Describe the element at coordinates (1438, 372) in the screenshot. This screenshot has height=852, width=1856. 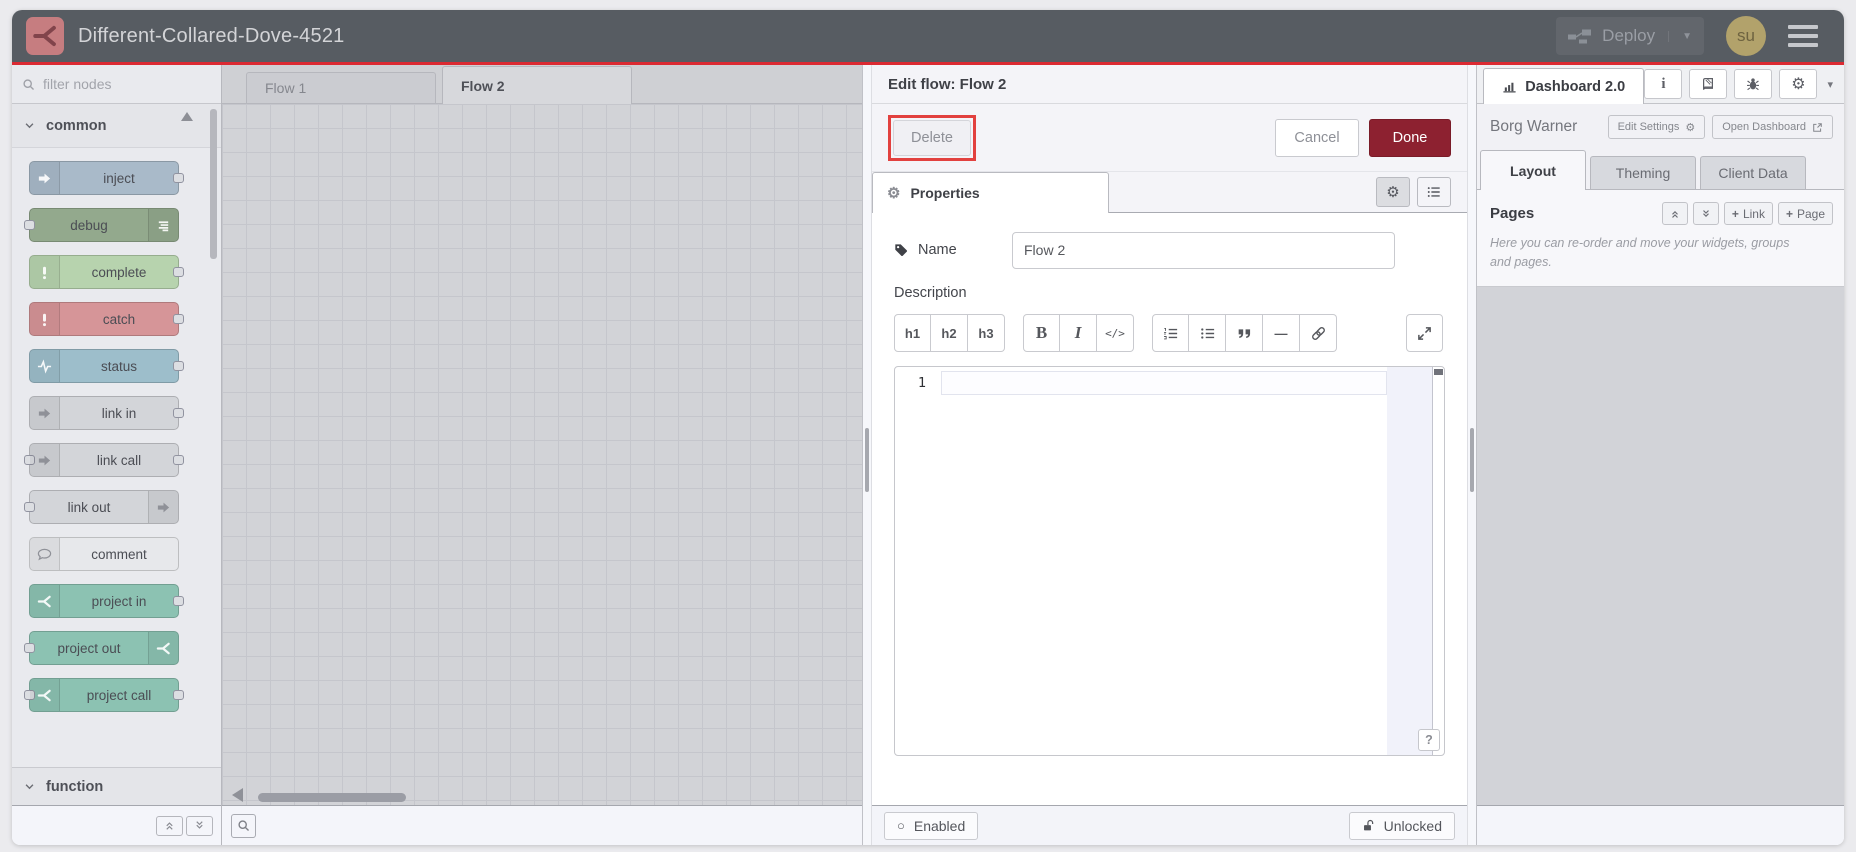
I see `editor-scrollbar-thumb` at that location.